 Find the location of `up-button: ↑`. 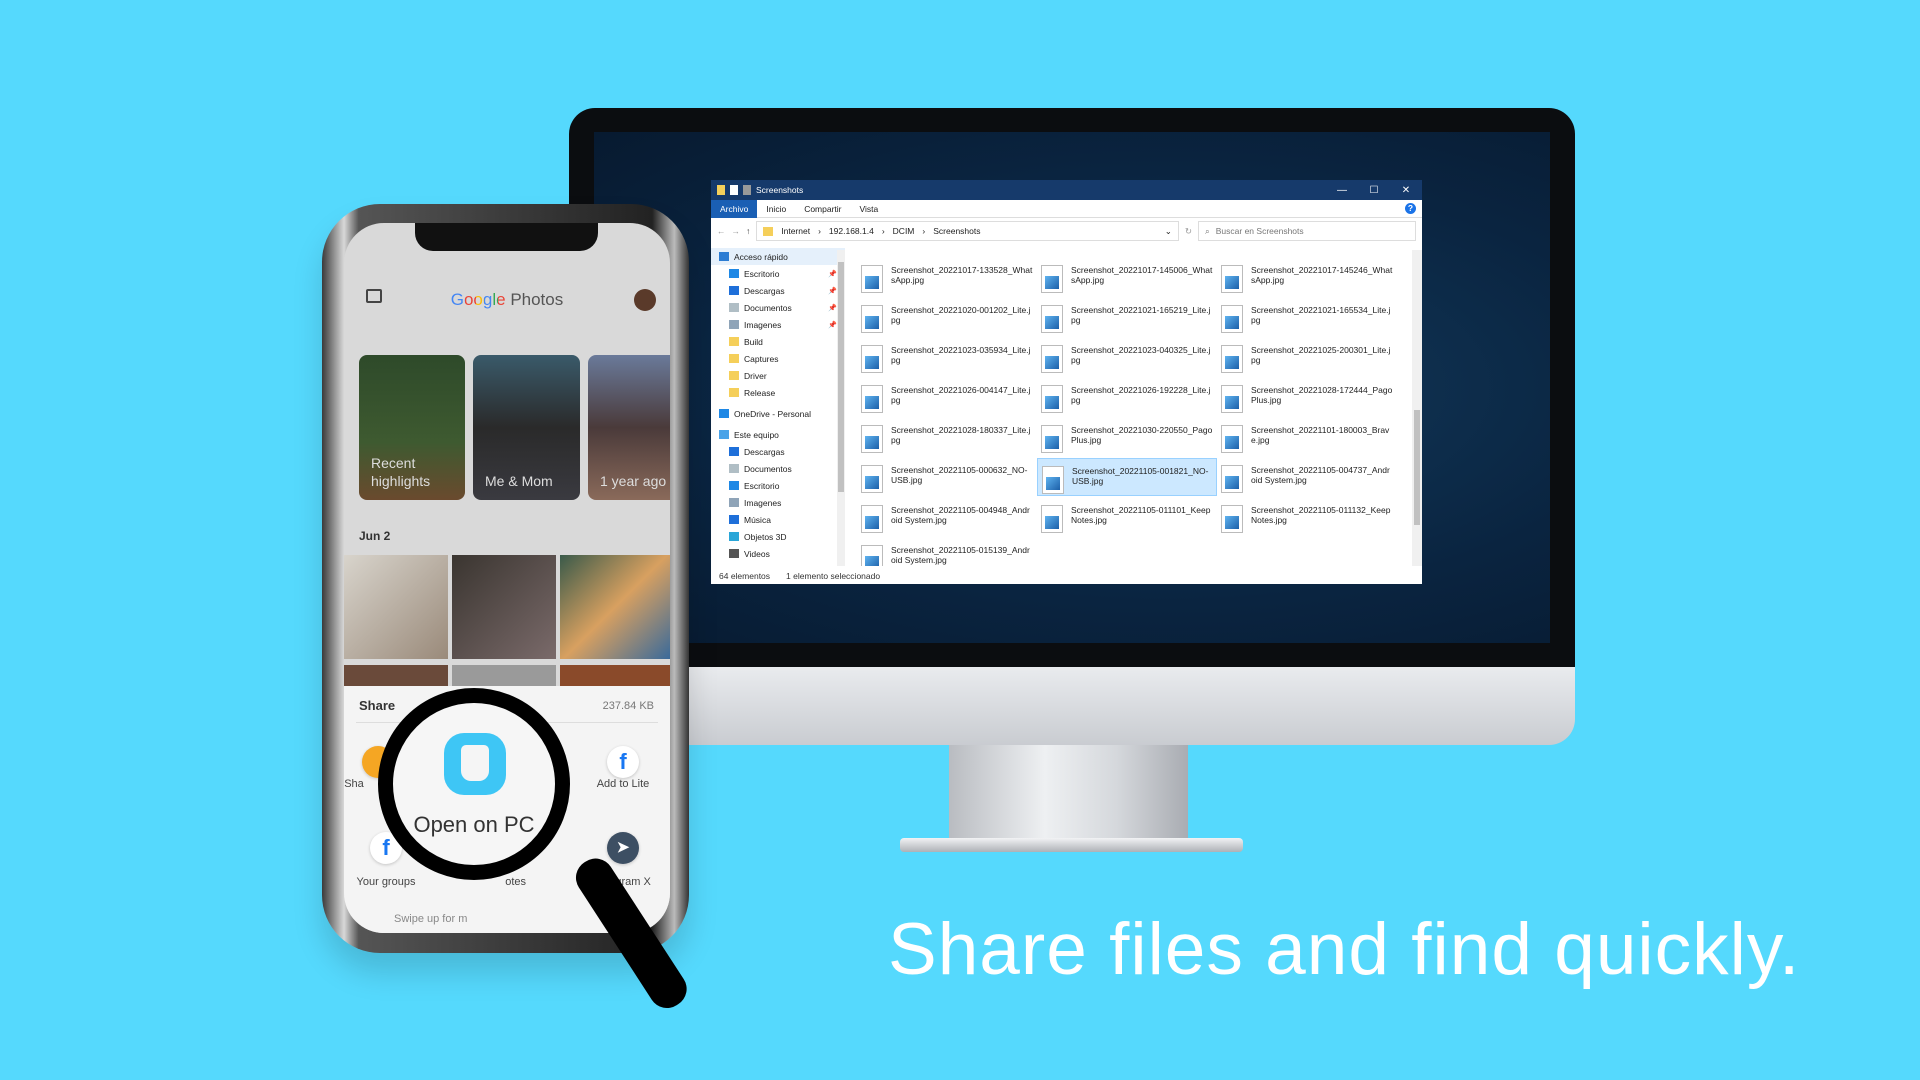

up-button: ↑ is located at coordinates (748, 231).